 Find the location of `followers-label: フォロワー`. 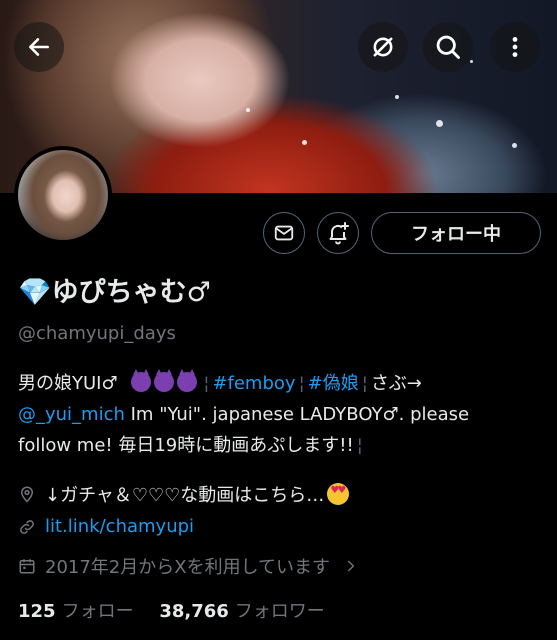

followers-label: フォロワー is located at coordinates (279, 611).